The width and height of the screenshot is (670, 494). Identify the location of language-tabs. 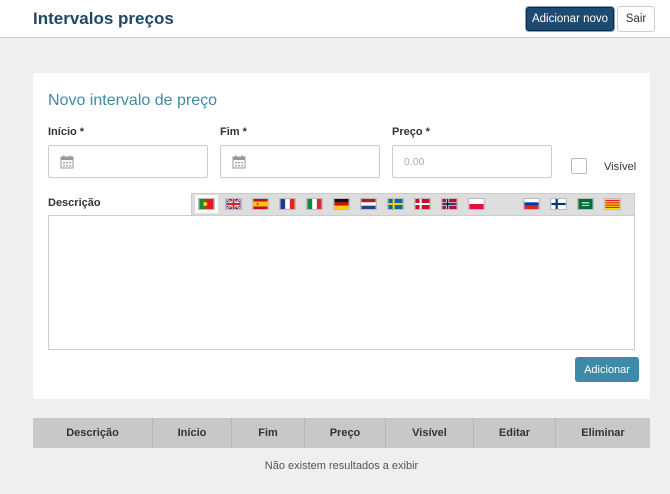
(413, 204).